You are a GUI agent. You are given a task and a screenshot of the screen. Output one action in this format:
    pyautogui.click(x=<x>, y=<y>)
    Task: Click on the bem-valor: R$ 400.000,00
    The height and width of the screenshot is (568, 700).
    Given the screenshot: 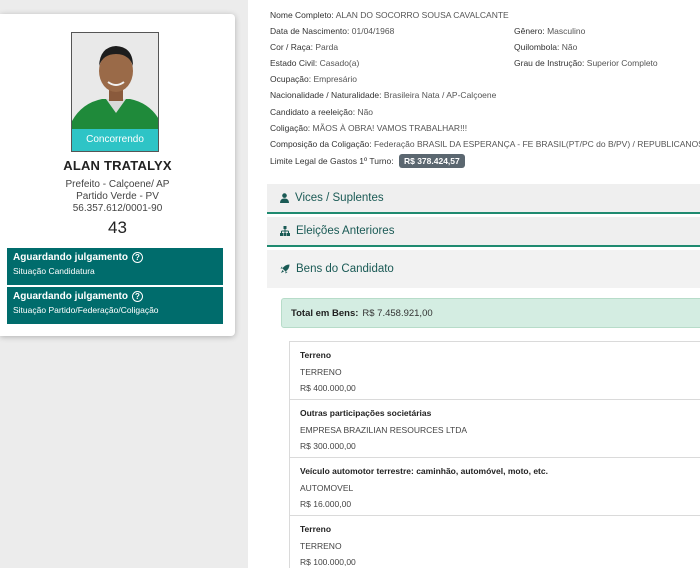 What is the action you would take?
    pyautogui.click(x=328, y=388)
    